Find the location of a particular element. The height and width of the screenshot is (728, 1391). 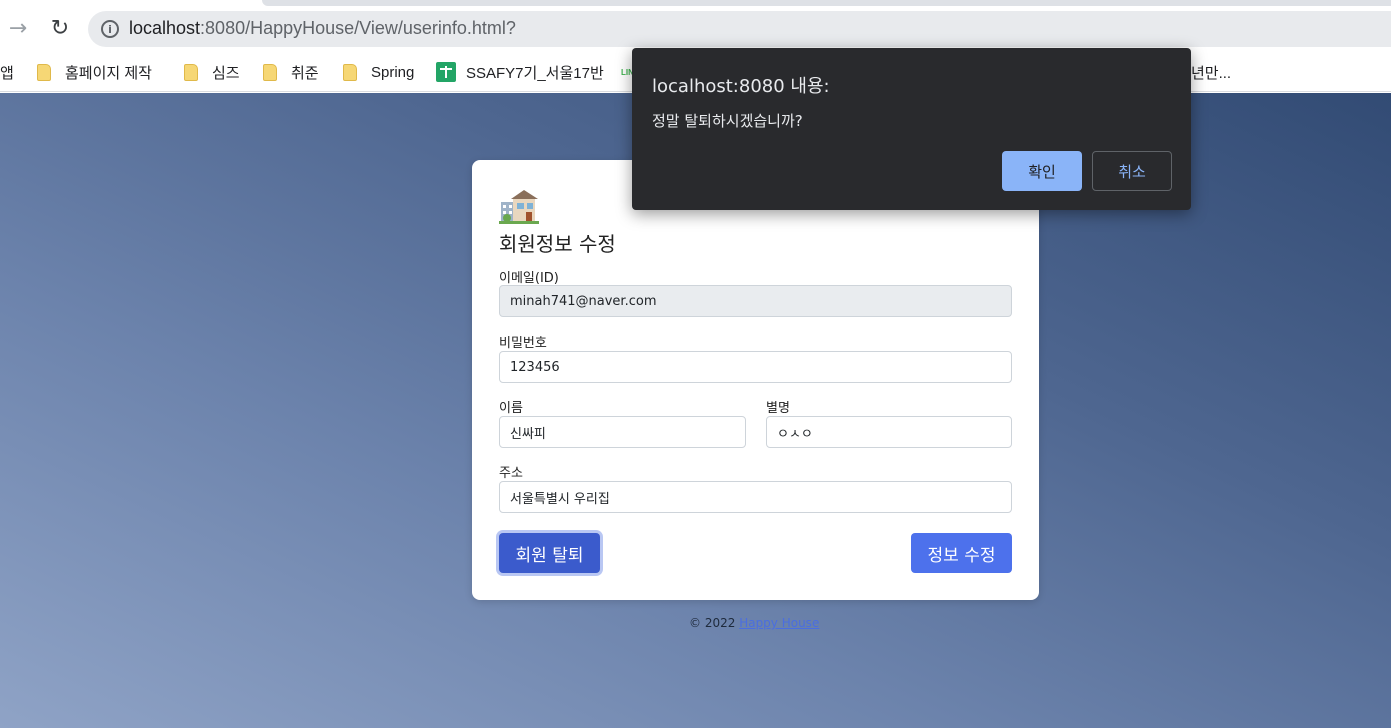

bookmark-apps: 앱 is located at coordinates (7, 72).